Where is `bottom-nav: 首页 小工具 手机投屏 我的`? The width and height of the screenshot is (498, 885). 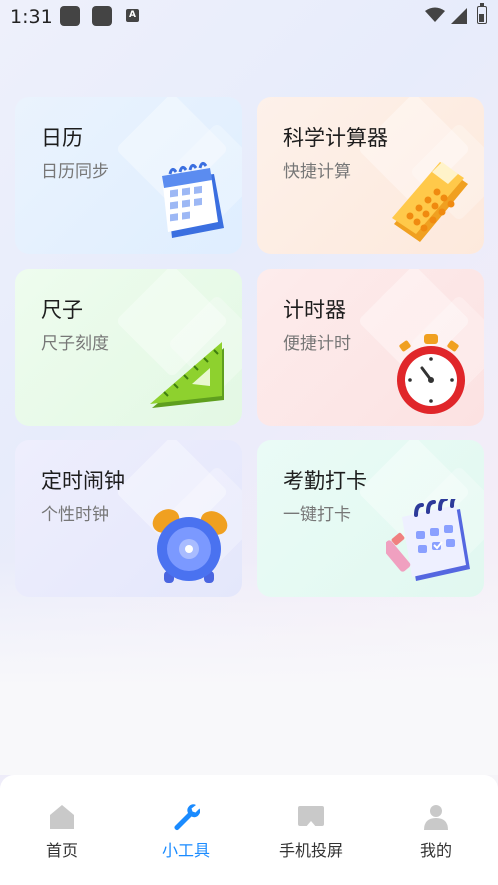
bottom-nav: 首页 小工具 手机投屏 我的 is located at coordinates (249, 830).